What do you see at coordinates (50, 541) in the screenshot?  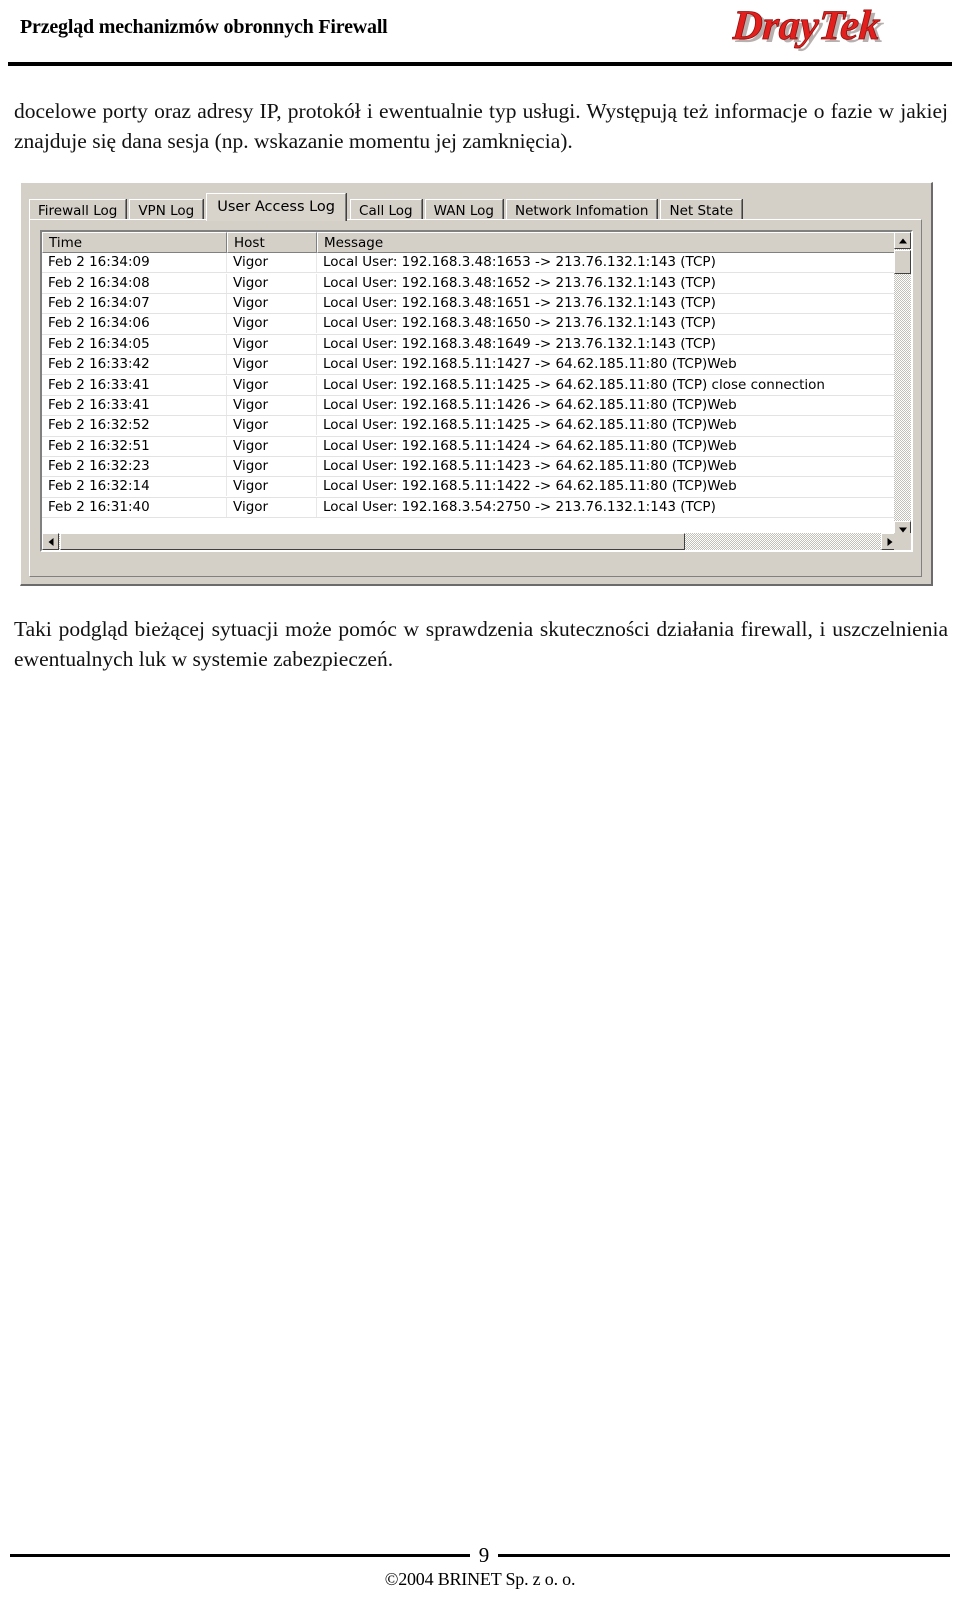 I see `scroll-left-arrow-icon` at bounding box center [50, 541].